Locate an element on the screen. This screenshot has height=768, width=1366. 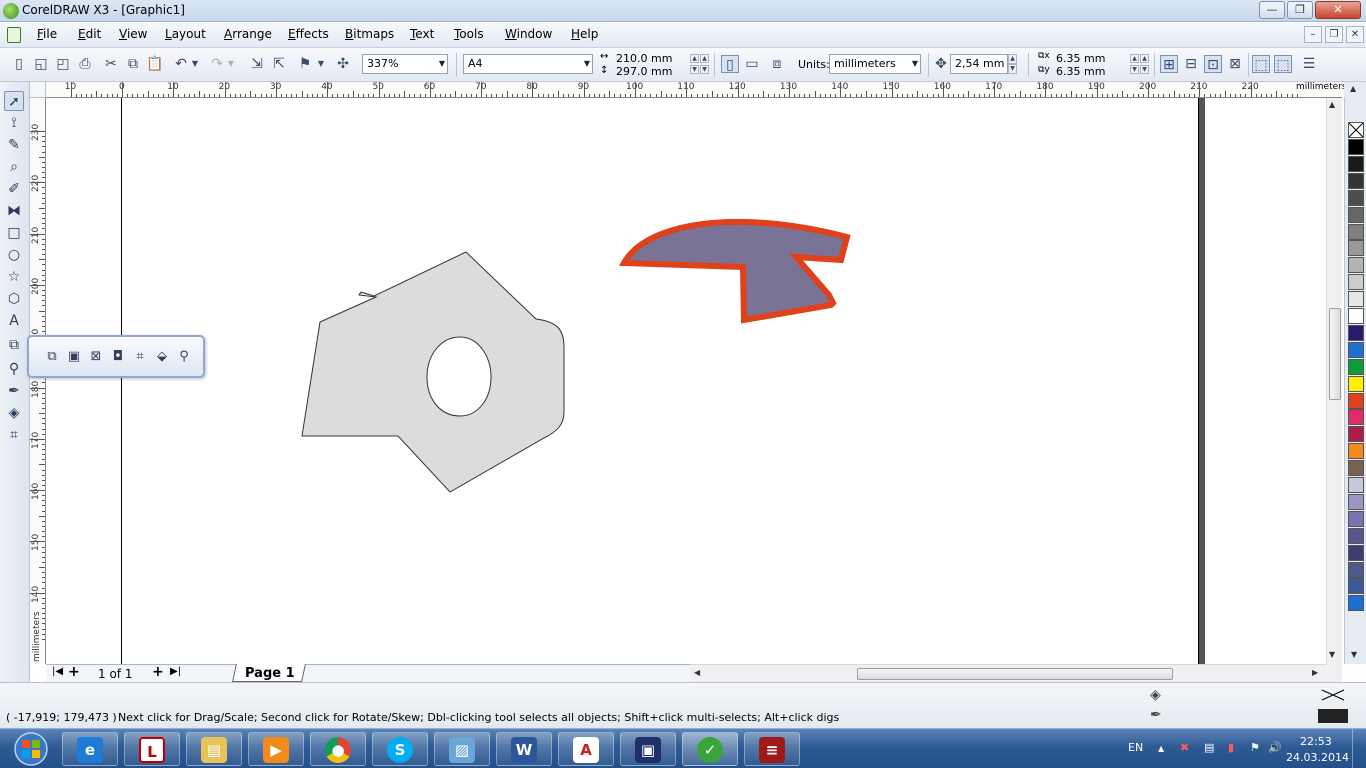
maximize-button: ❐ is located at coordinates (1300, 10).